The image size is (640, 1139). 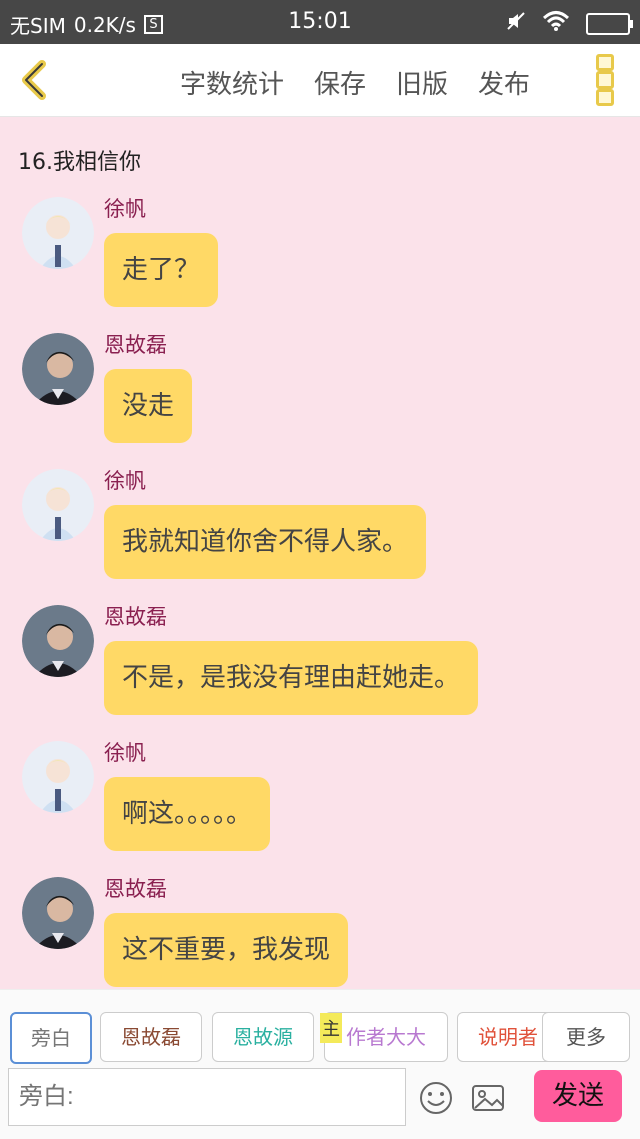 I want to click on more-roles-button: 更多, so click(x=586, y=1037).